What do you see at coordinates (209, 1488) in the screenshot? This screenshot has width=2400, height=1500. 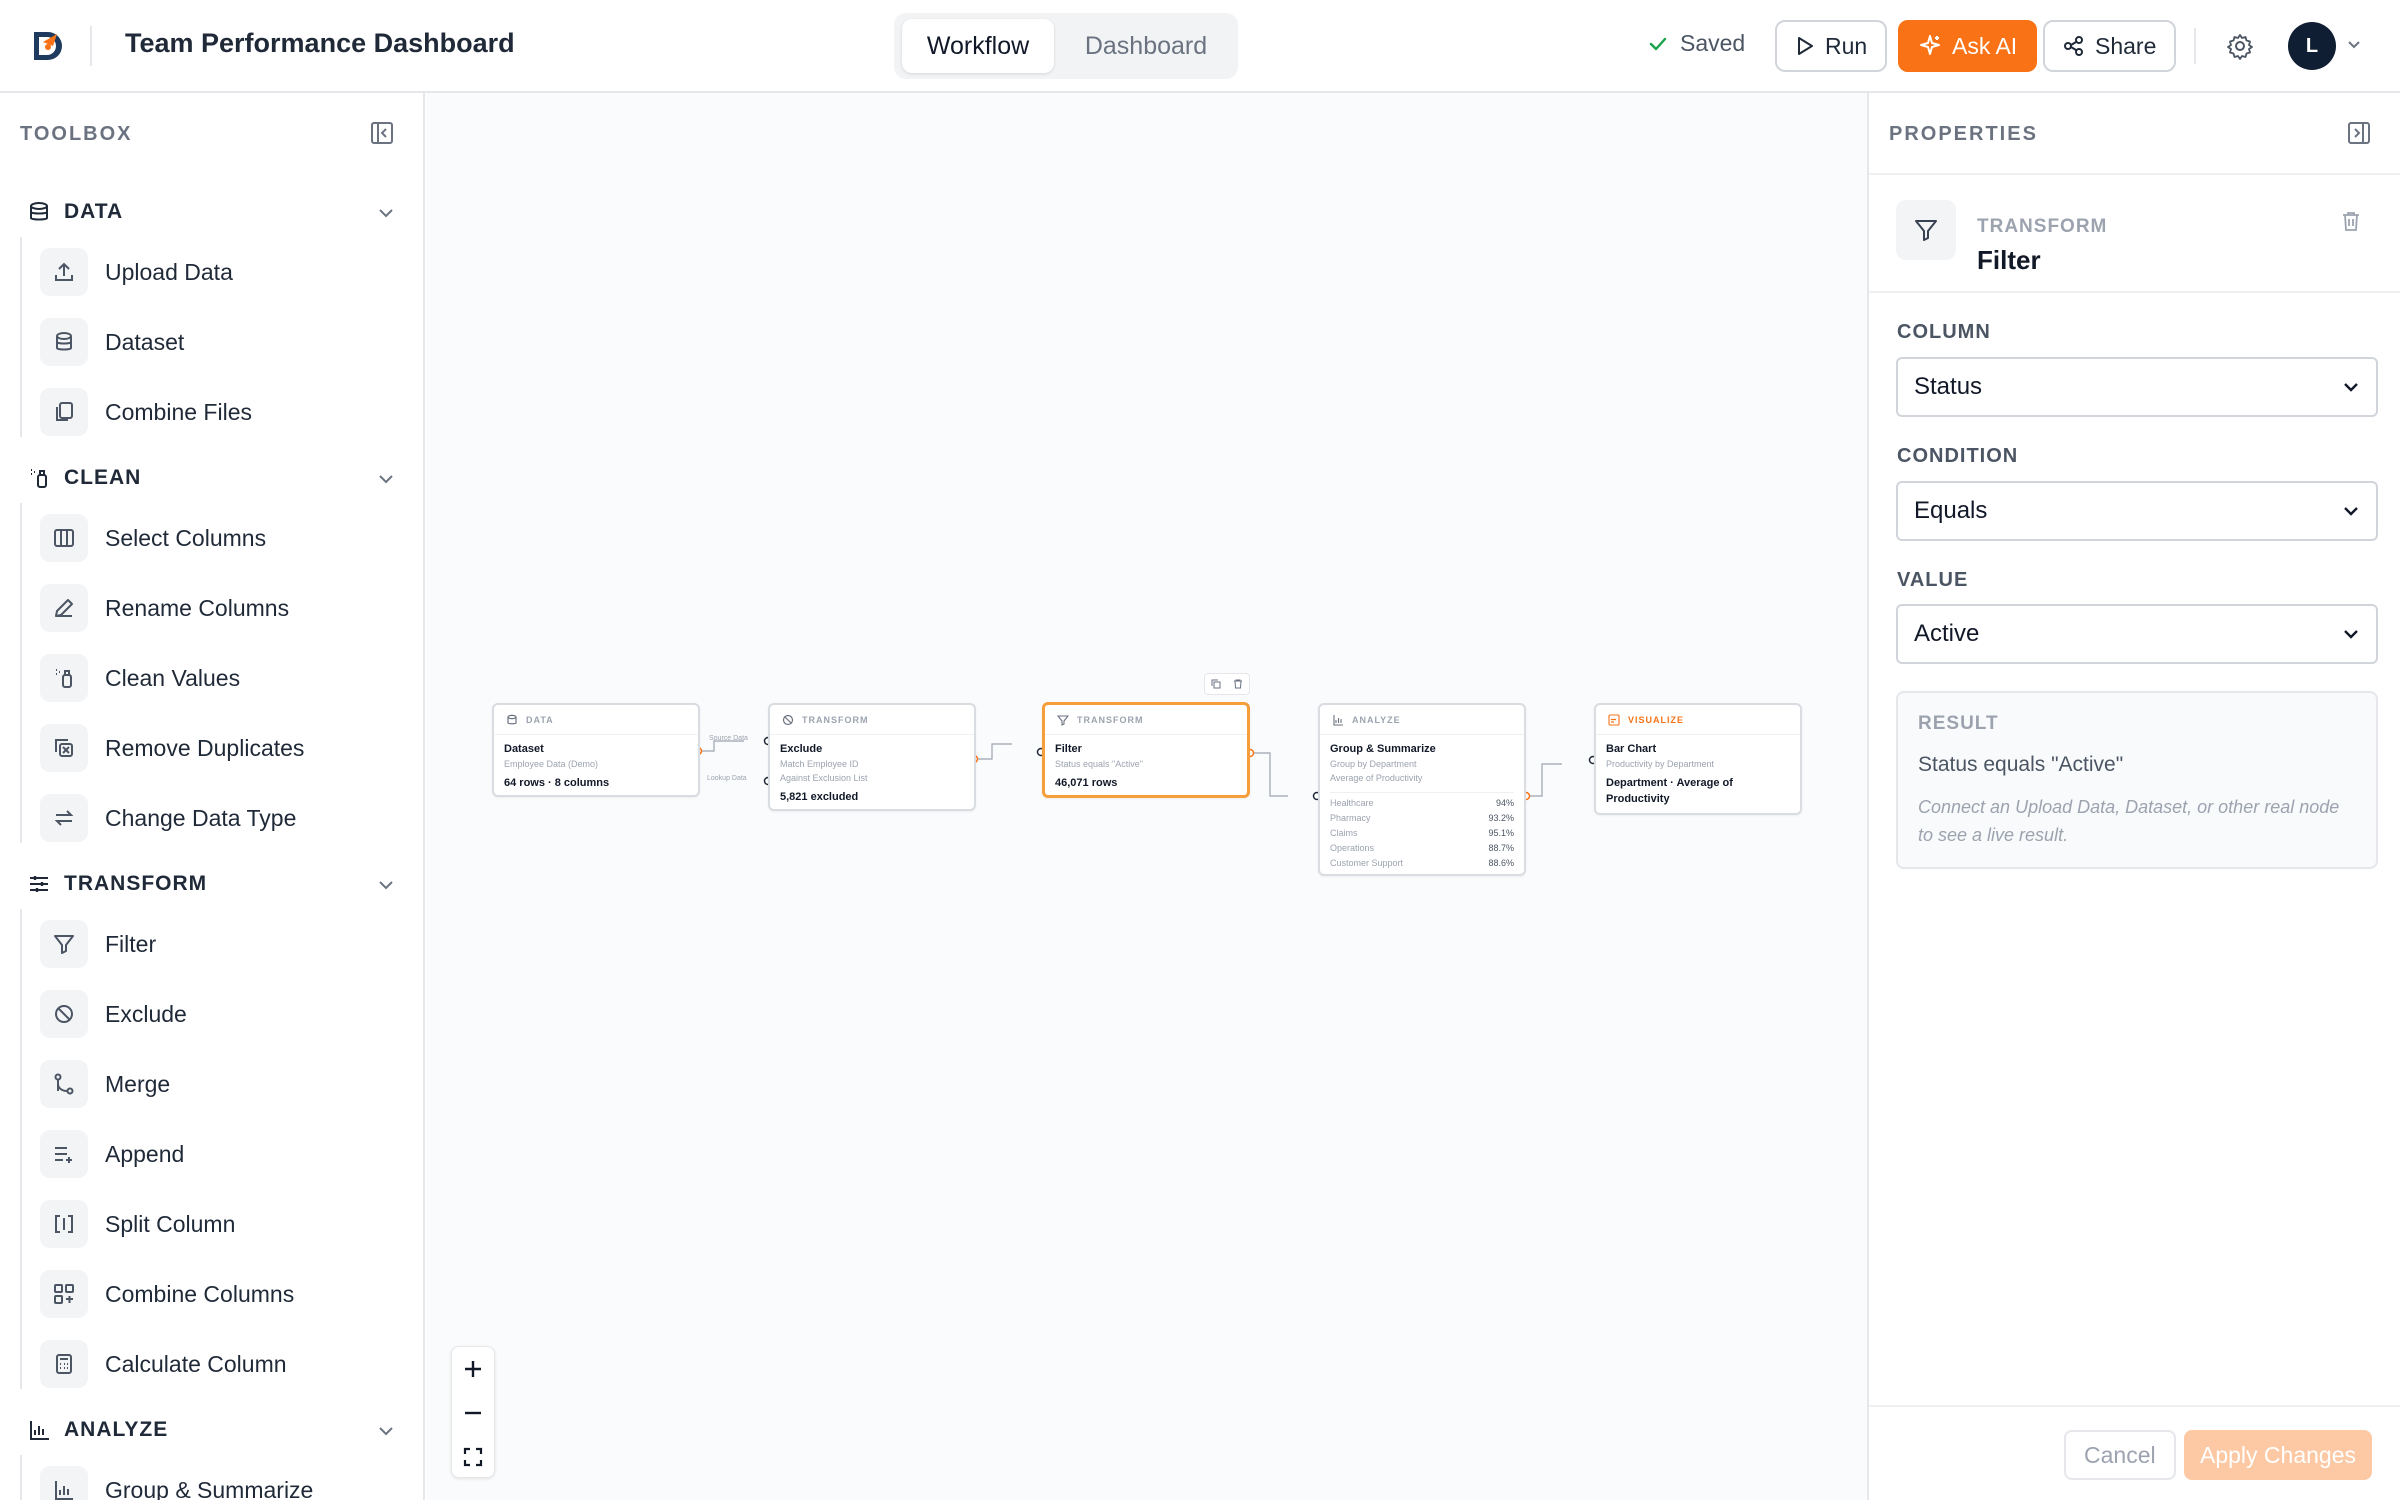 I see `tool-label: Group & Summarize` at bounding box center [209, 1488].